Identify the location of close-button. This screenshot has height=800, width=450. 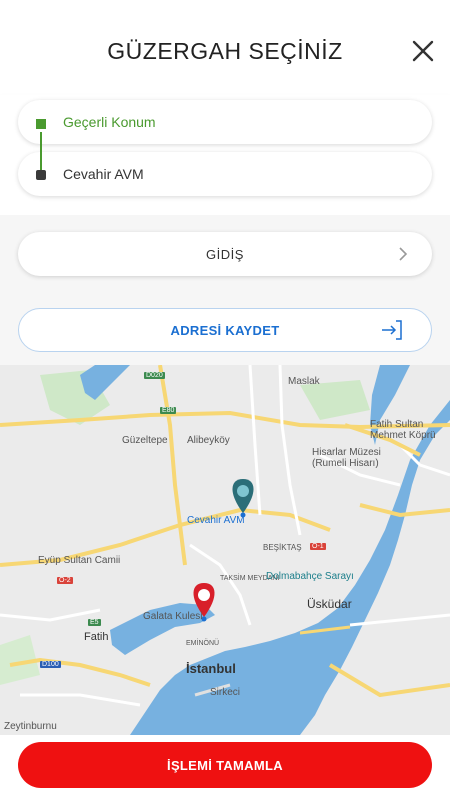
(423, 51).